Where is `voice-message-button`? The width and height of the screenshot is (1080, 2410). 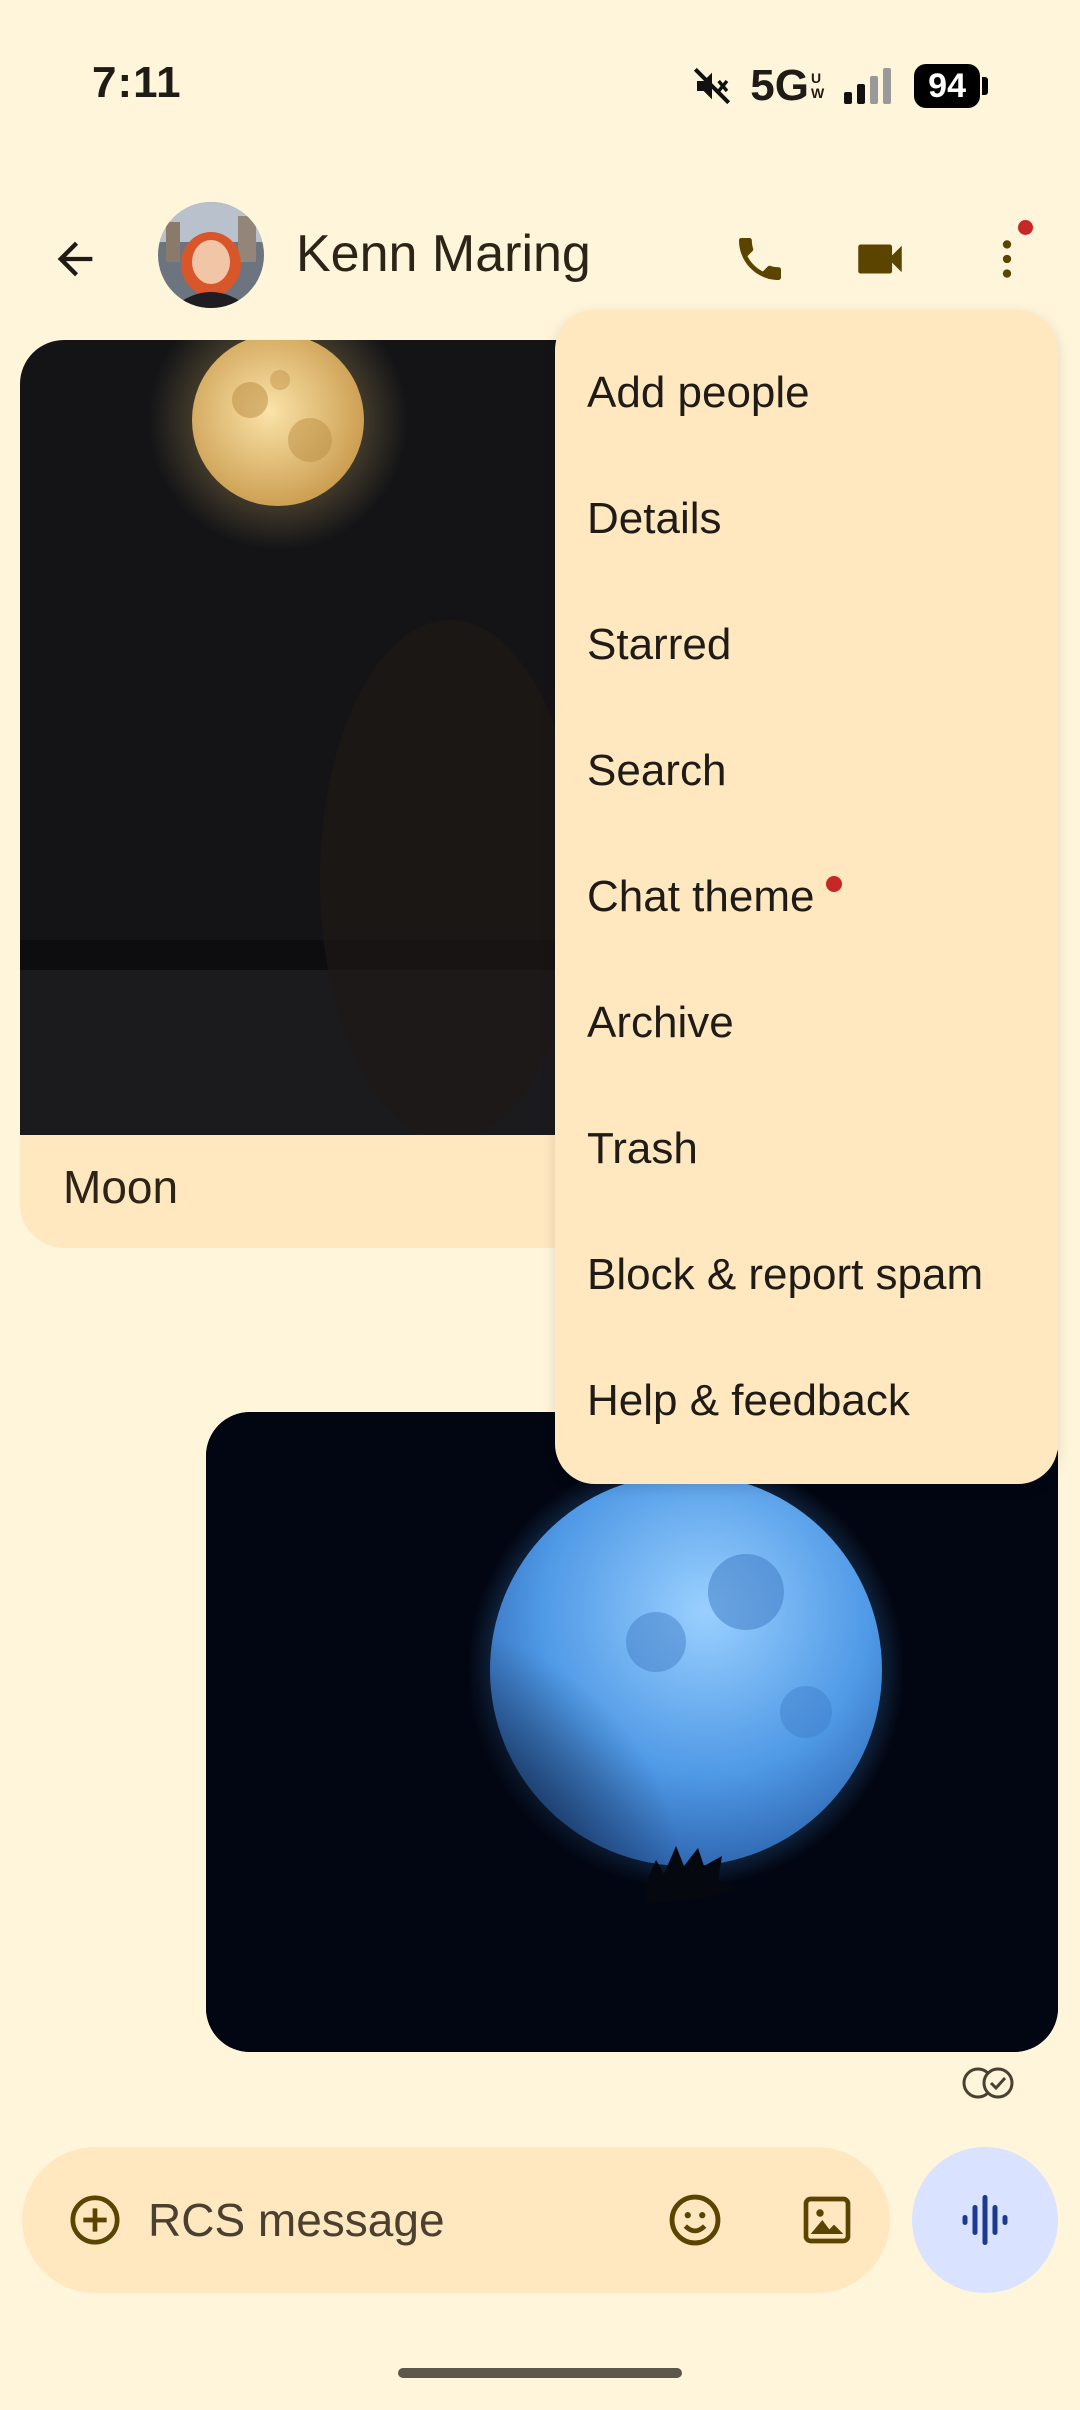 voice-message-button is located at coordinates (985, 2220).